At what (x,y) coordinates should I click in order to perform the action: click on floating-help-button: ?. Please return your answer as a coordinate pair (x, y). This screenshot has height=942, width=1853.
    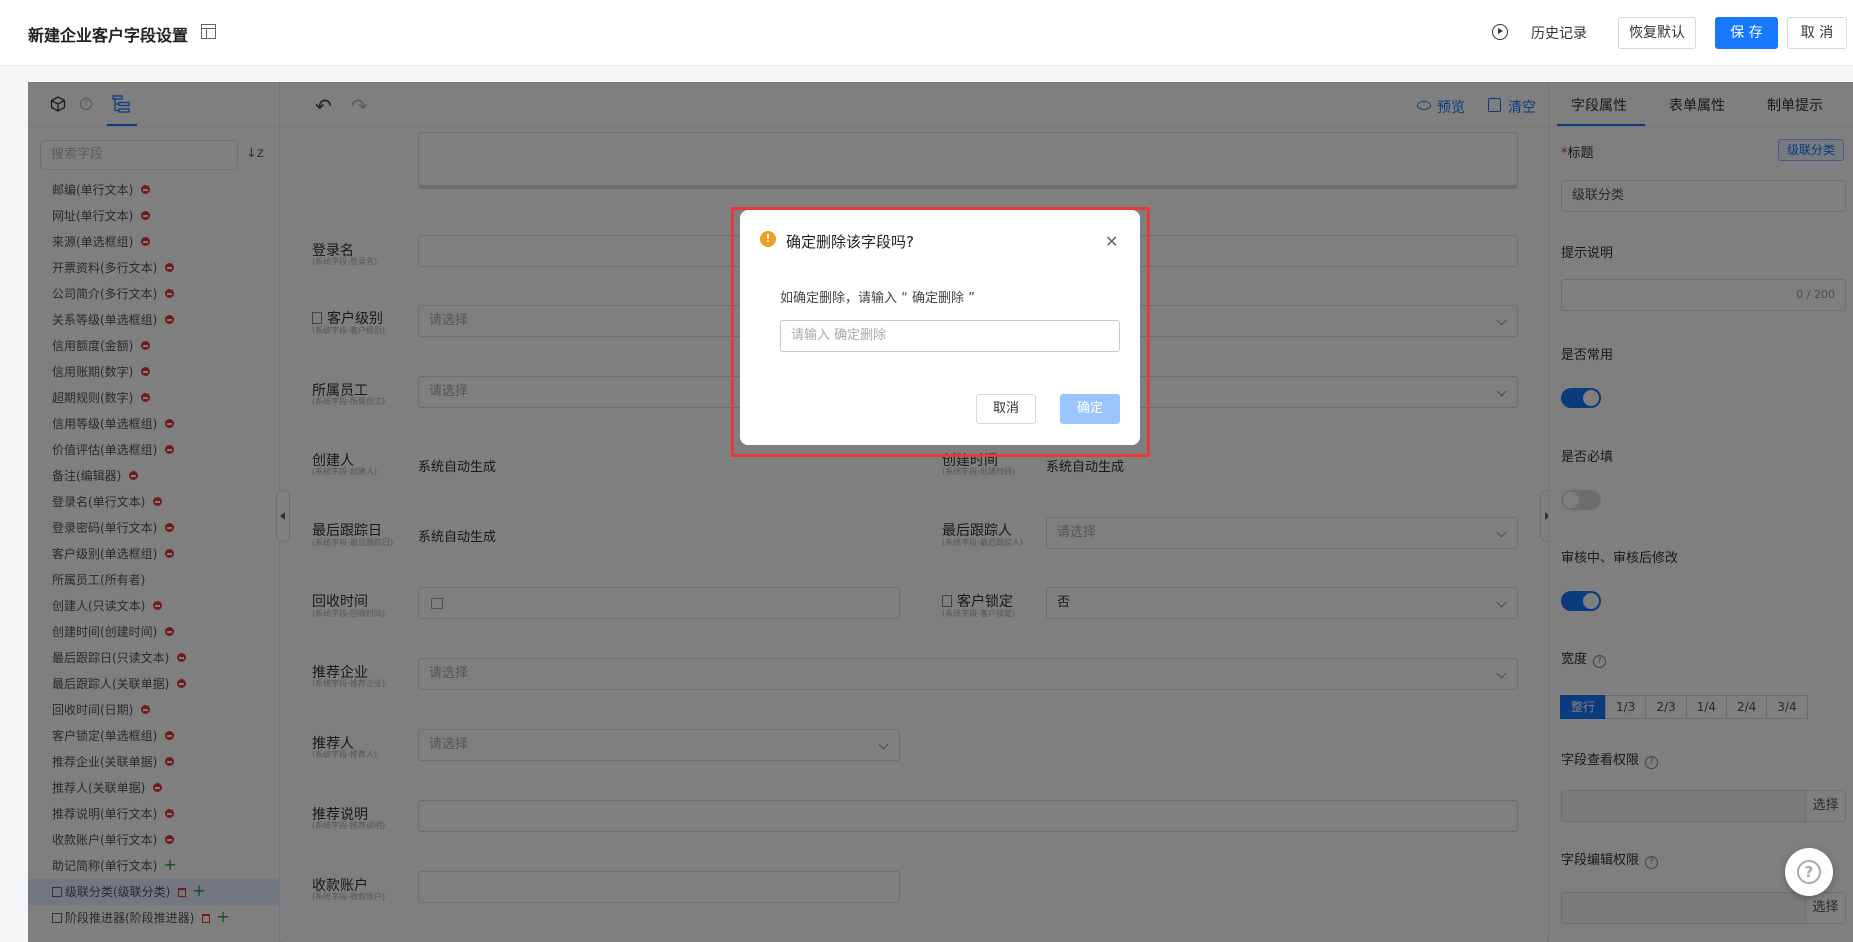
    Looking at the image, I should click on (1809, 872).